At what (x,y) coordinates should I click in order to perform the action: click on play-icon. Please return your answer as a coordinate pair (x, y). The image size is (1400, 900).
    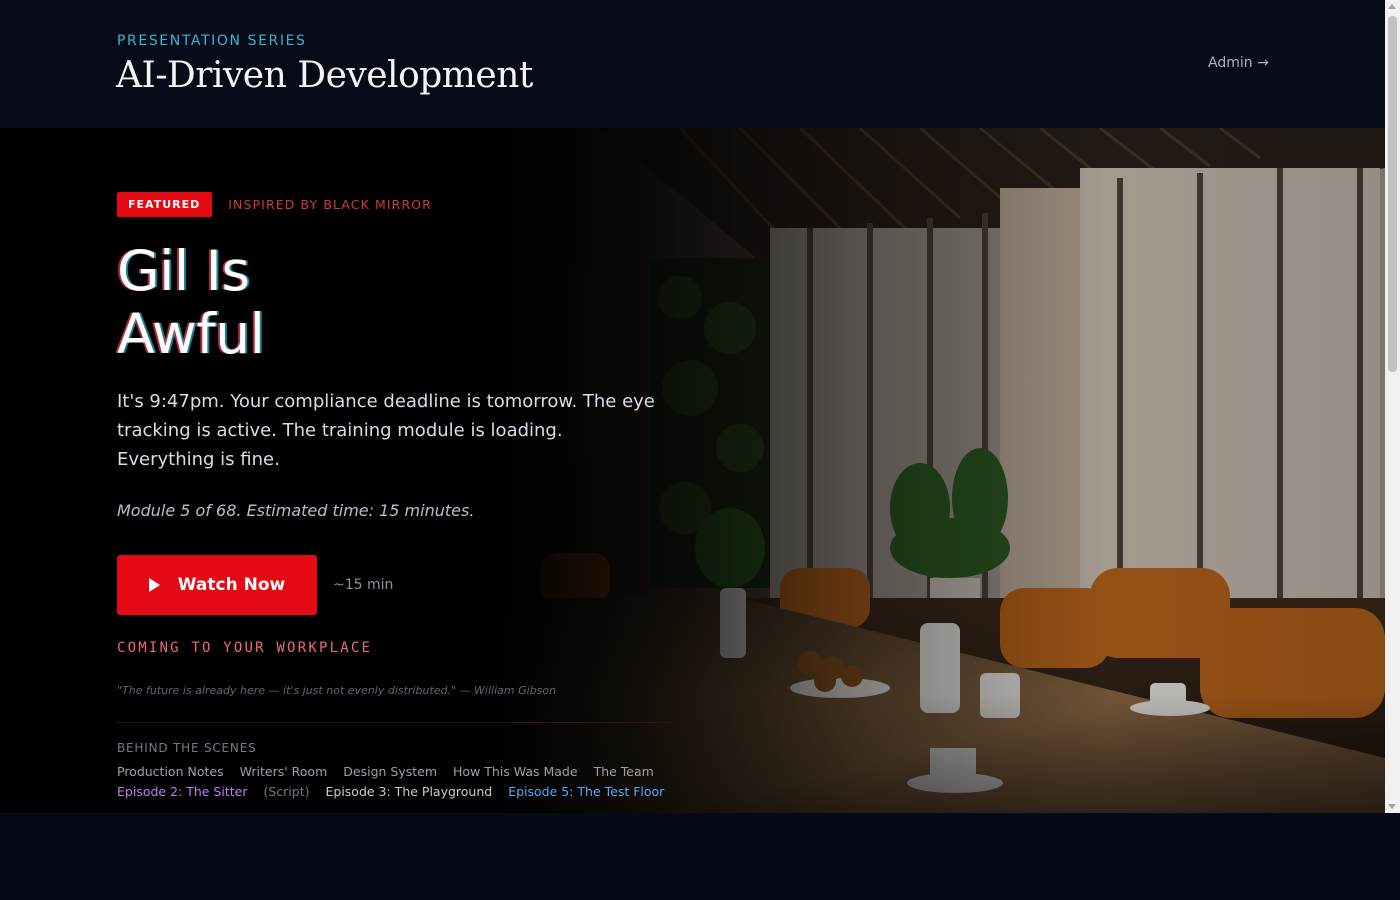
    Looking at the image, I should click on (154, 585).